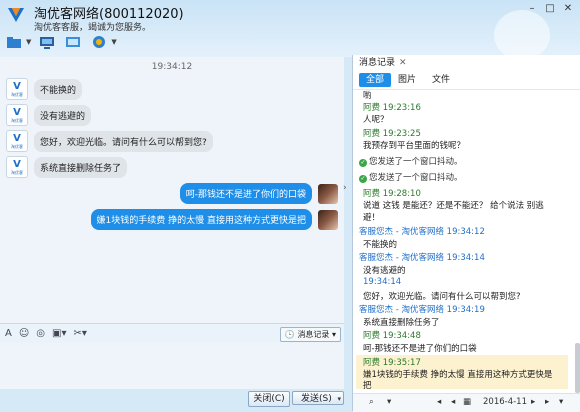 Image resolution: width=580 pixels, height=412 pixels. What do you see at coordinates (532, 9) in the screenshot?
I see `minimize-icon: –` at bounding box center [532, 9].